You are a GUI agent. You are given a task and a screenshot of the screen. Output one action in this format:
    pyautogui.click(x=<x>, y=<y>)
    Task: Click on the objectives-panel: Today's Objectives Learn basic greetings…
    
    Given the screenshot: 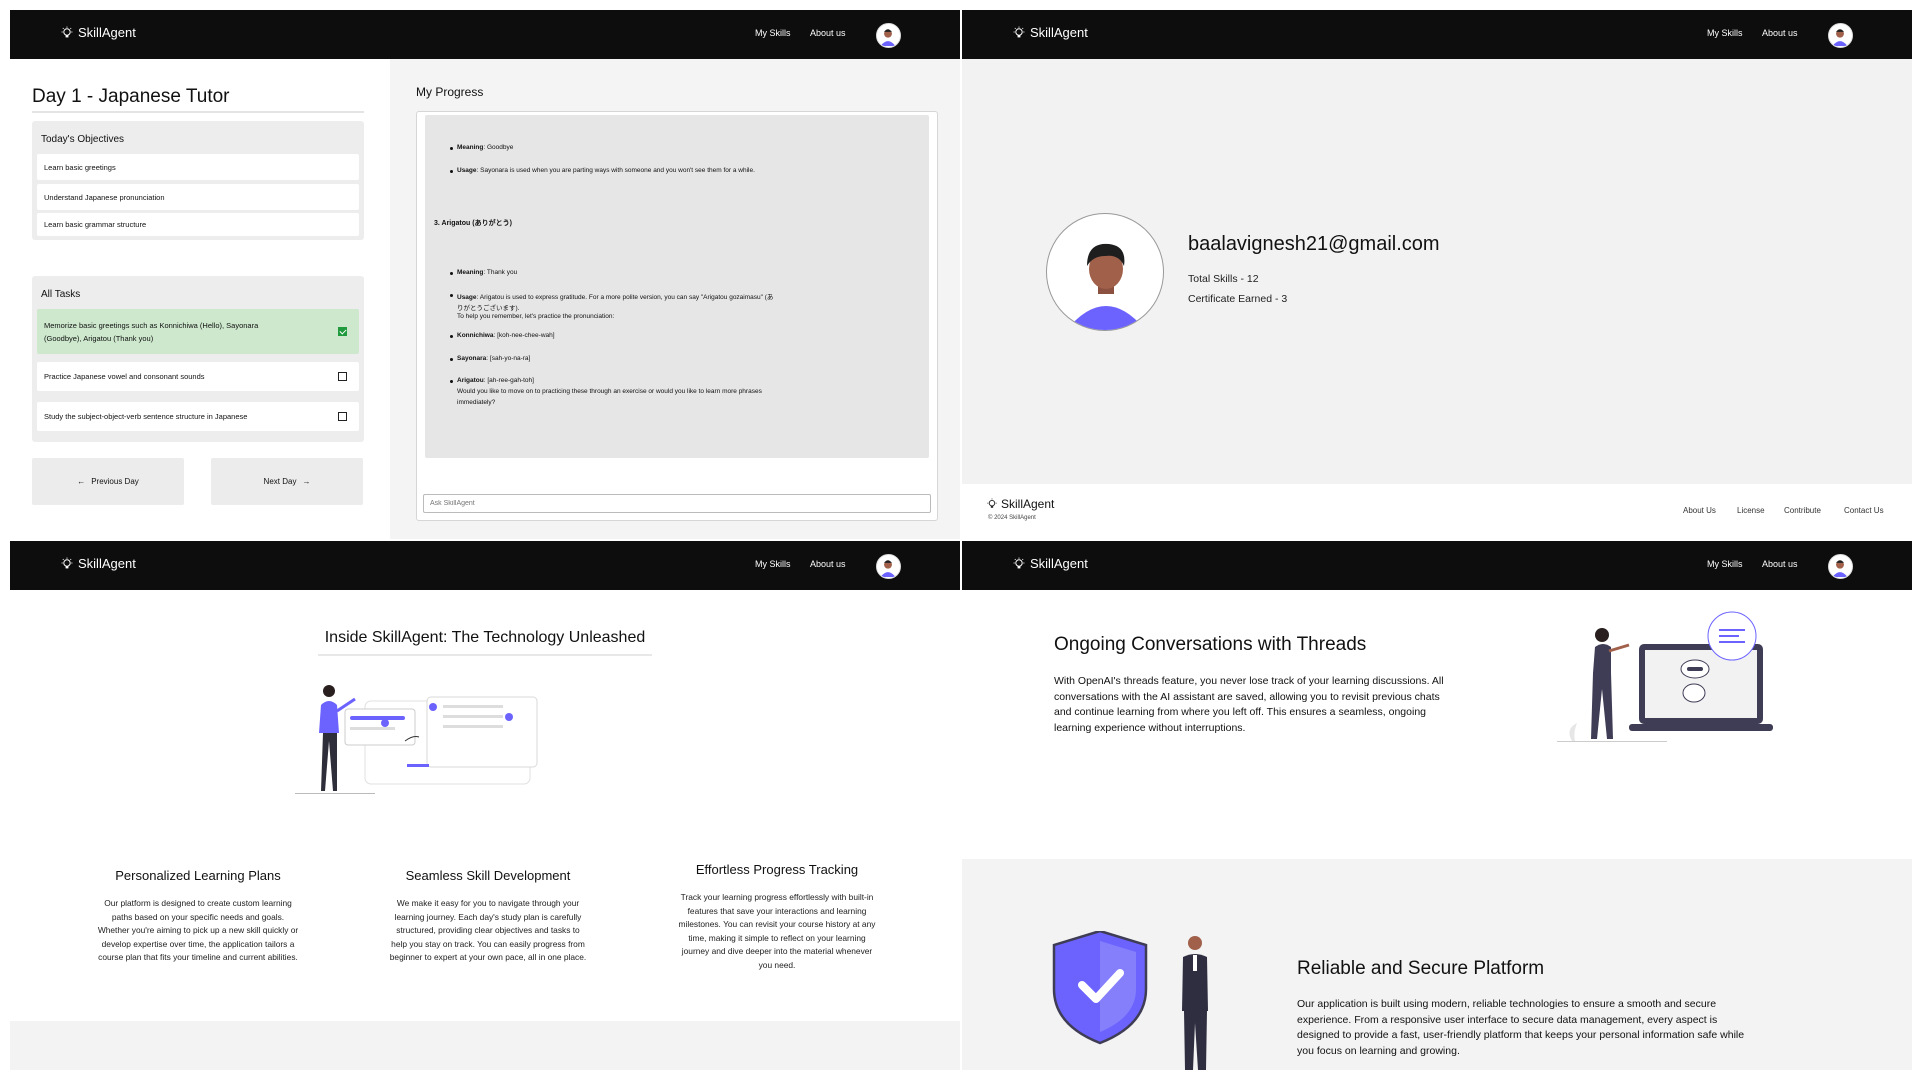 What is the action you would take?
    pyautogui.click(x=198, y=180)
    